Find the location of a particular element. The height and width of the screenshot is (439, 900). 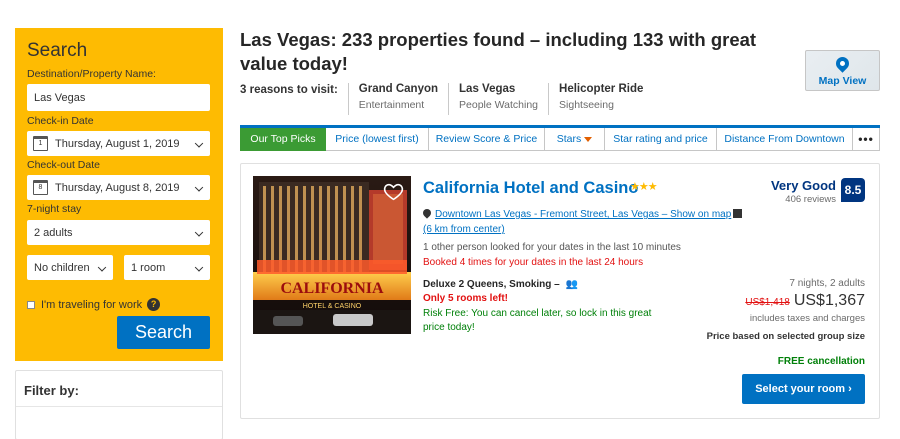

filter-title: Filter by: is located at coordinates (51, 390).